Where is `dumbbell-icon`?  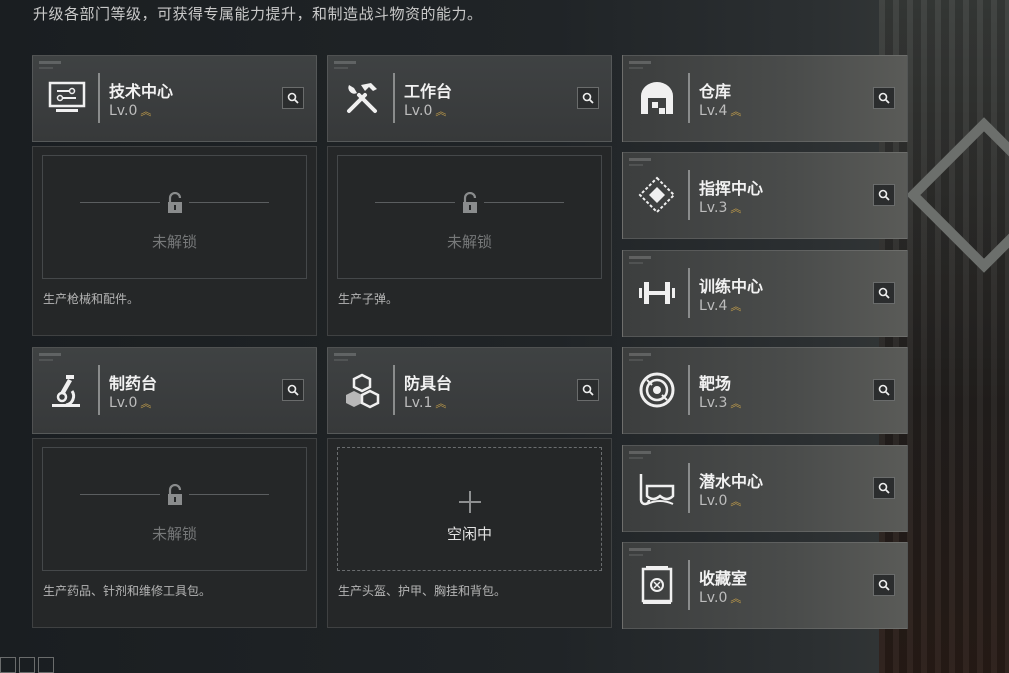 dumbbell-icon is located at coordinates (657, 293).